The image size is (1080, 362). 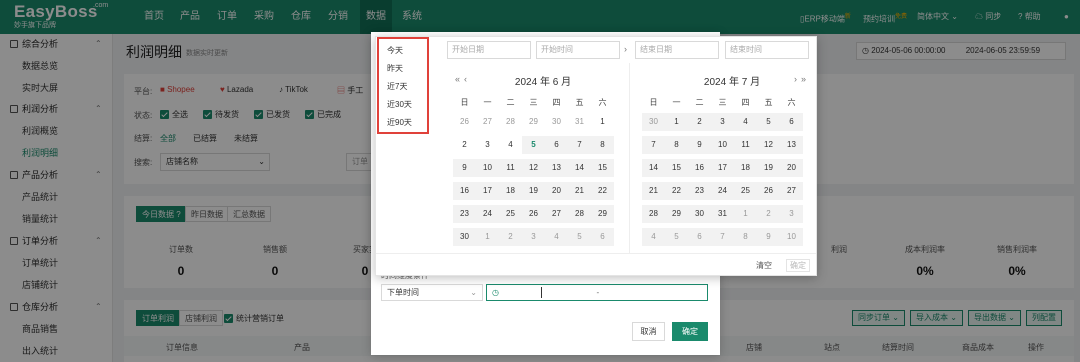 What do you see at coordinates (158, 318) in the screenshot?
I see `tab-order-profit: 订单利润` at bounding box center [158, 318].